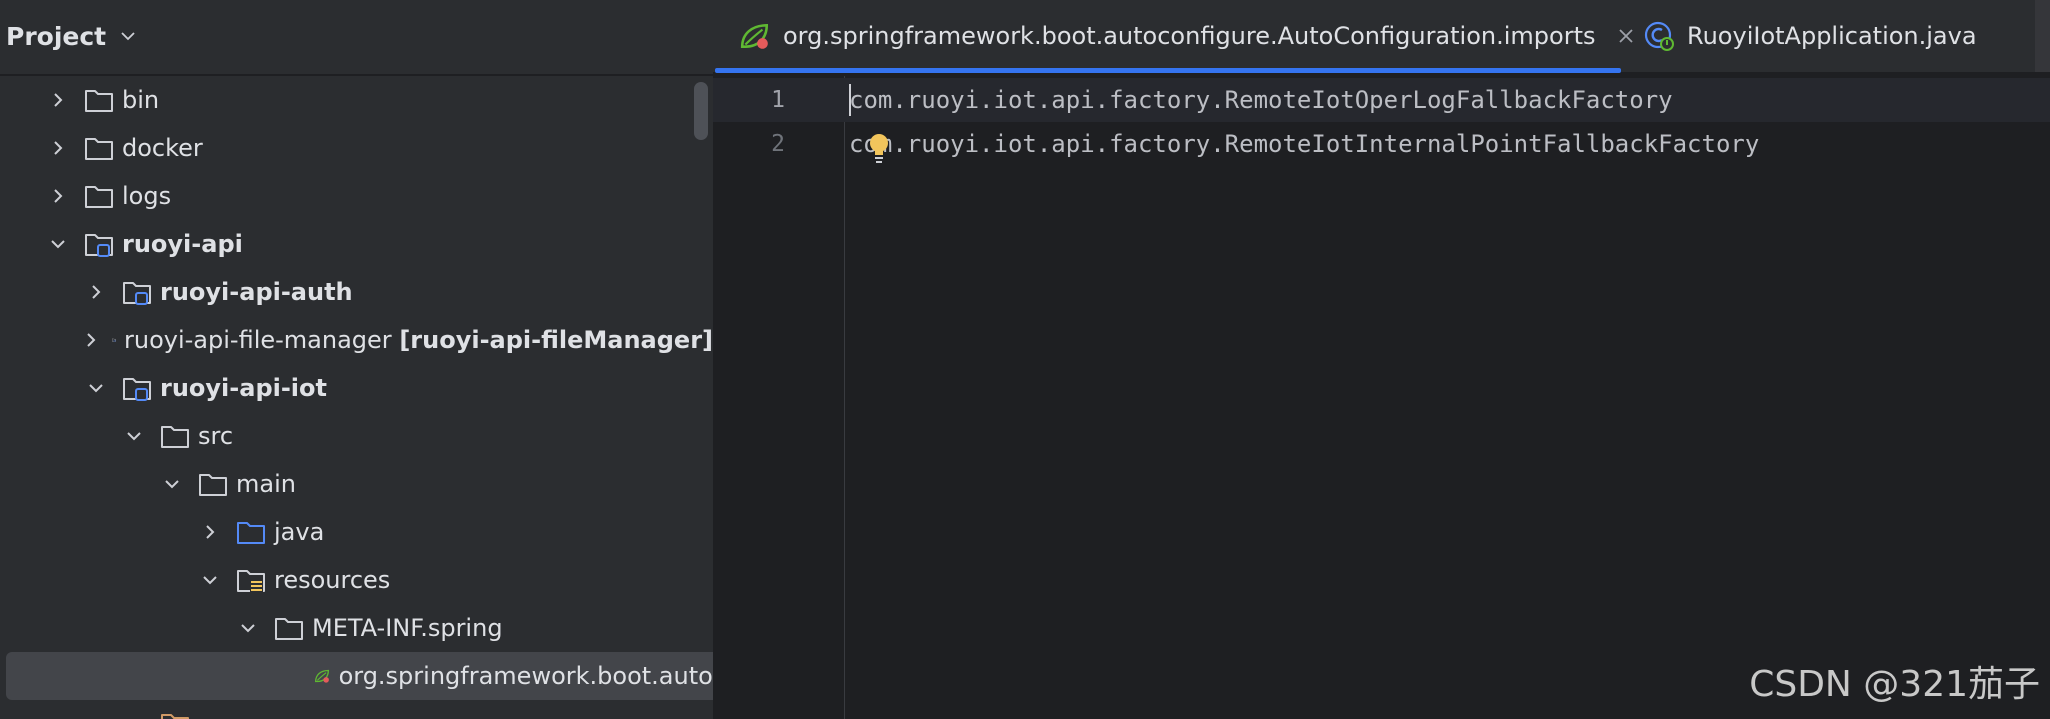  I want to click on tree-item-src: src, so click(356, 436).